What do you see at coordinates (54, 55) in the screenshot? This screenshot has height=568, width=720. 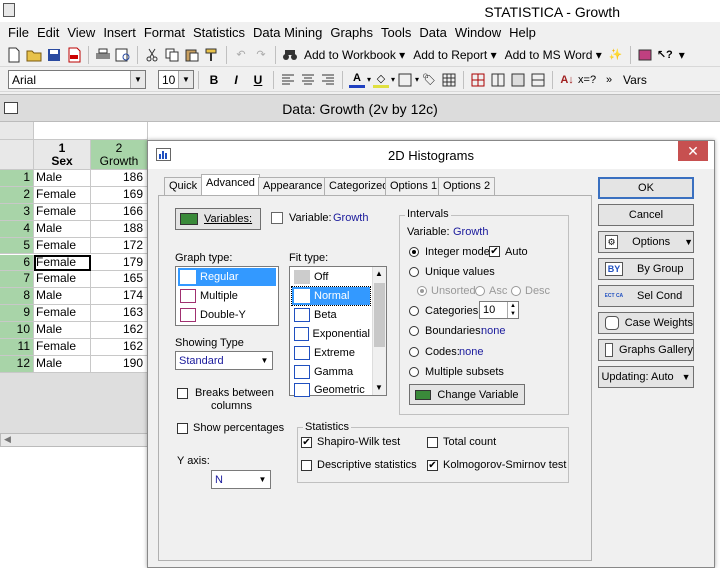 I see `save-icon` at bounding box center [54, 55].